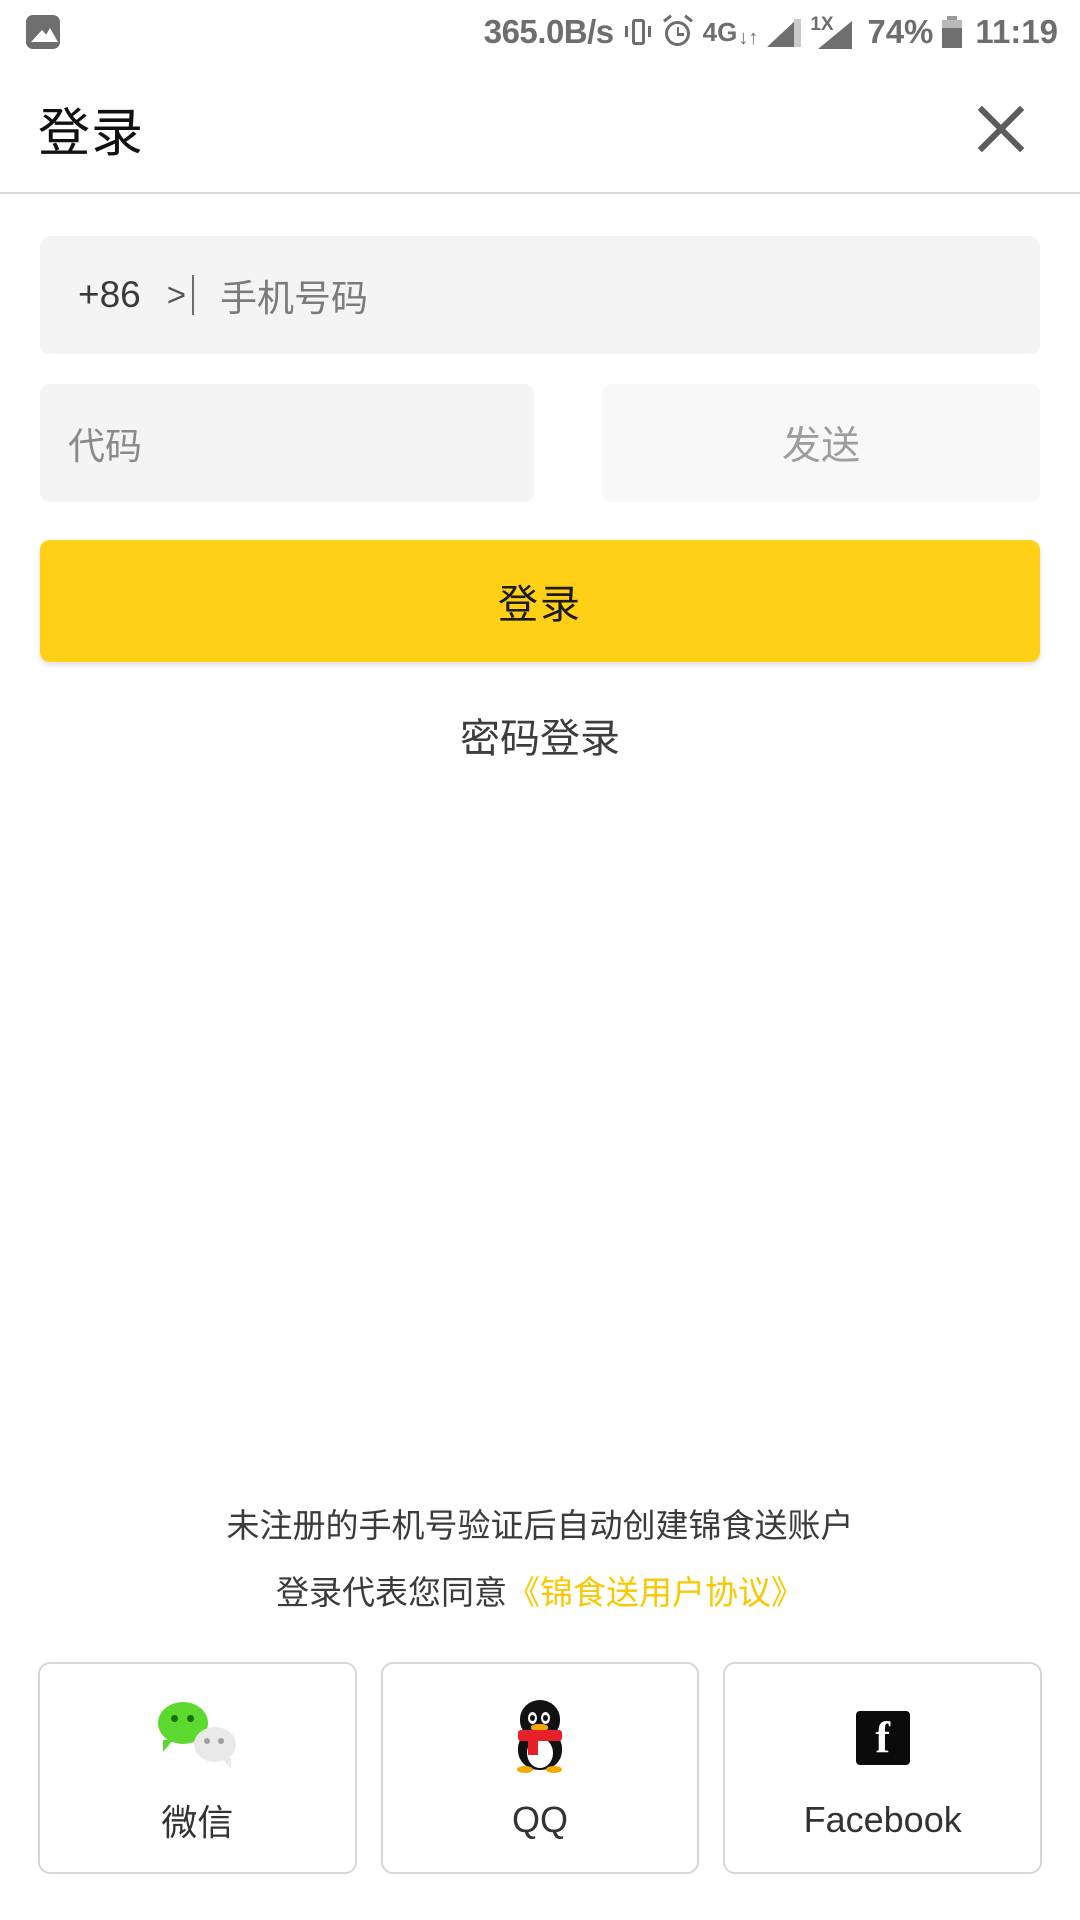 Image resolution: width=1080 pixels, height=1920 pixels. I want to click on phone-input-placeholder: 手机号码, so click(294, 295).